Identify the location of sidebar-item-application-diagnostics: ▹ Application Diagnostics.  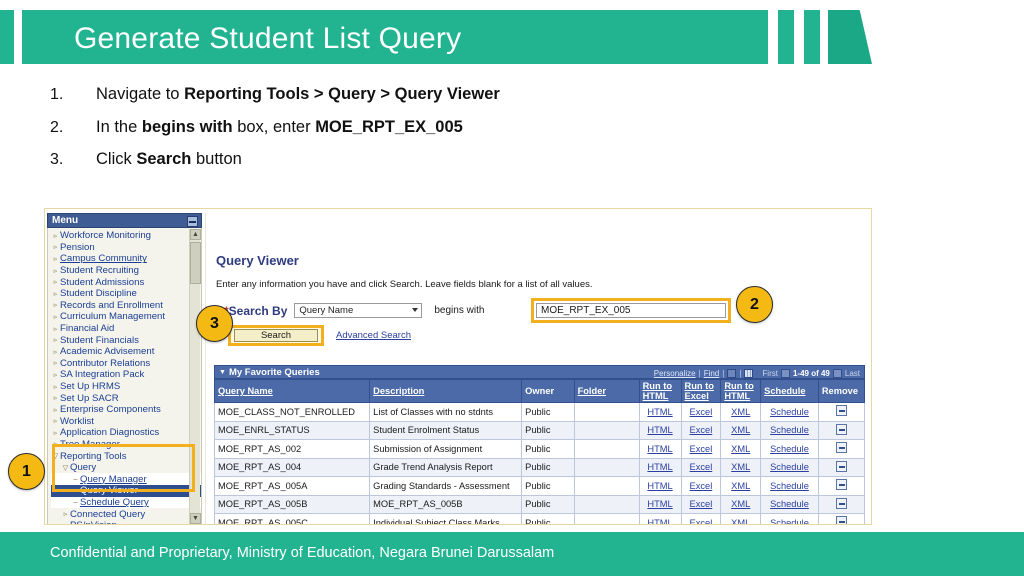
(126, 433).